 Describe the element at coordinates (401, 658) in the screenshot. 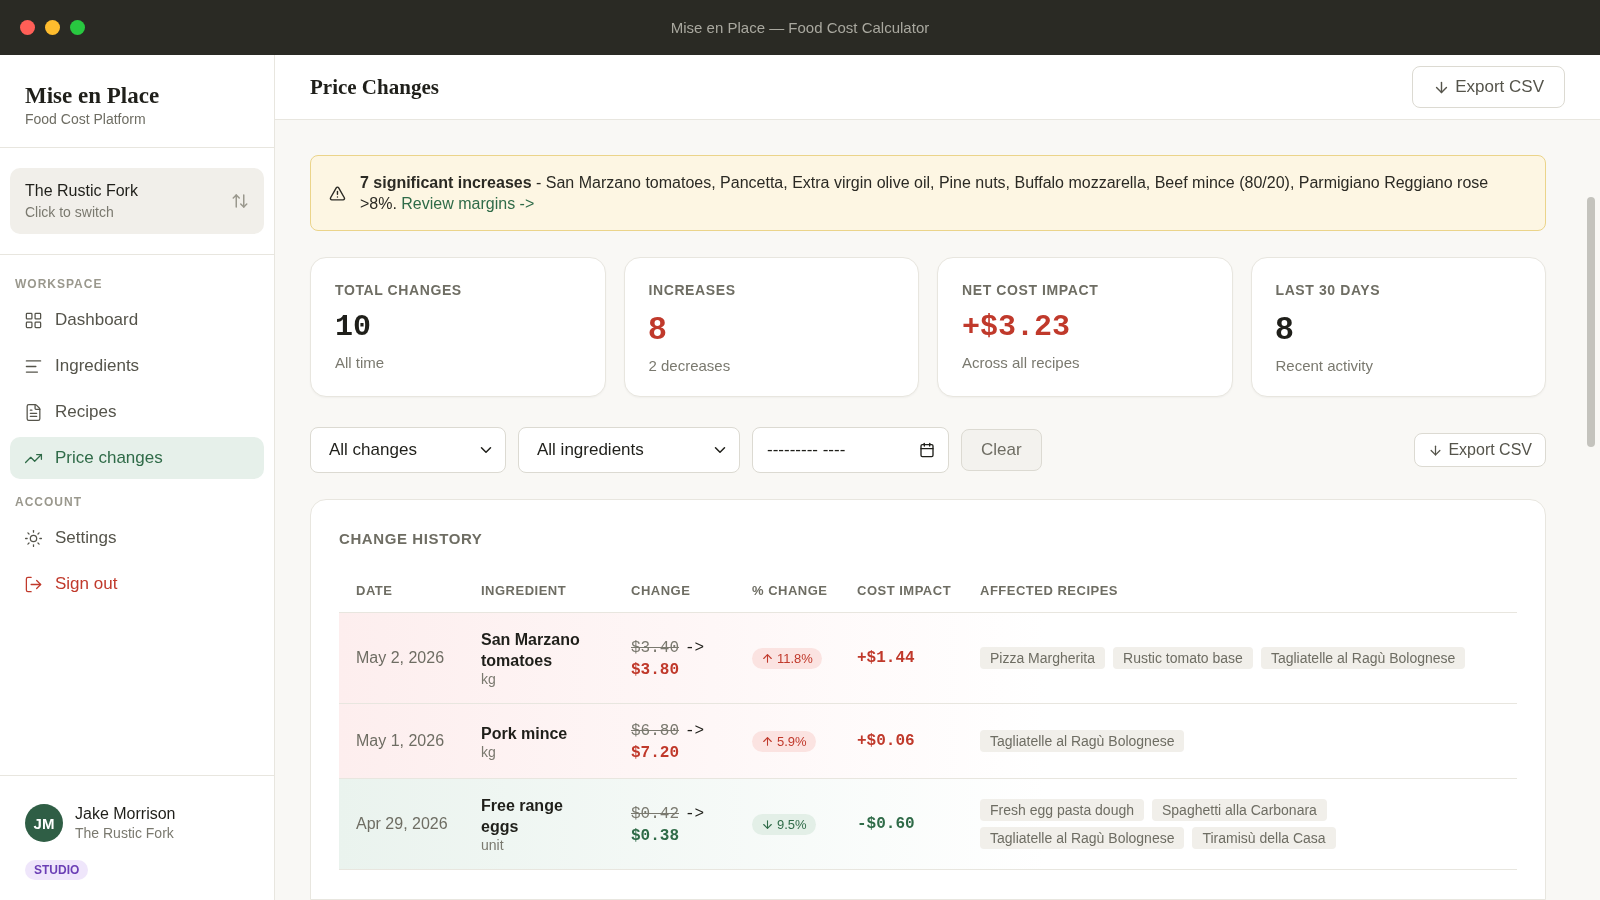

I see `date-cell-text: May 2, 2026` at that location.